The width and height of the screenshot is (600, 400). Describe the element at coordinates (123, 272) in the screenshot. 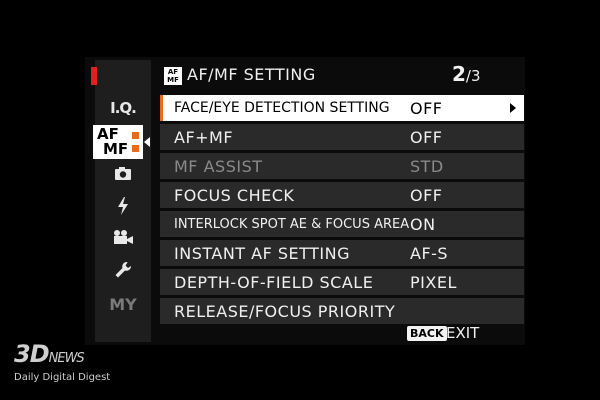

I see `wrench-icon` at that location.